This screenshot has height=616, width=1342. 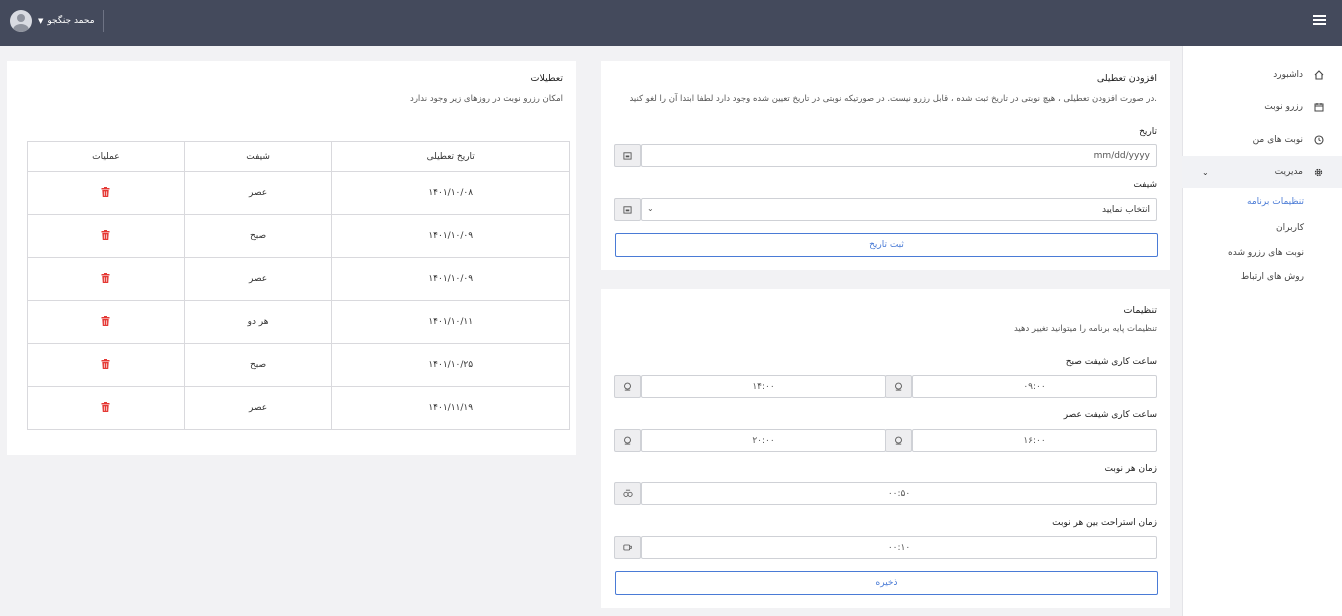 I want to click on date-label: تاریخ, so click(x=1148, y=132).